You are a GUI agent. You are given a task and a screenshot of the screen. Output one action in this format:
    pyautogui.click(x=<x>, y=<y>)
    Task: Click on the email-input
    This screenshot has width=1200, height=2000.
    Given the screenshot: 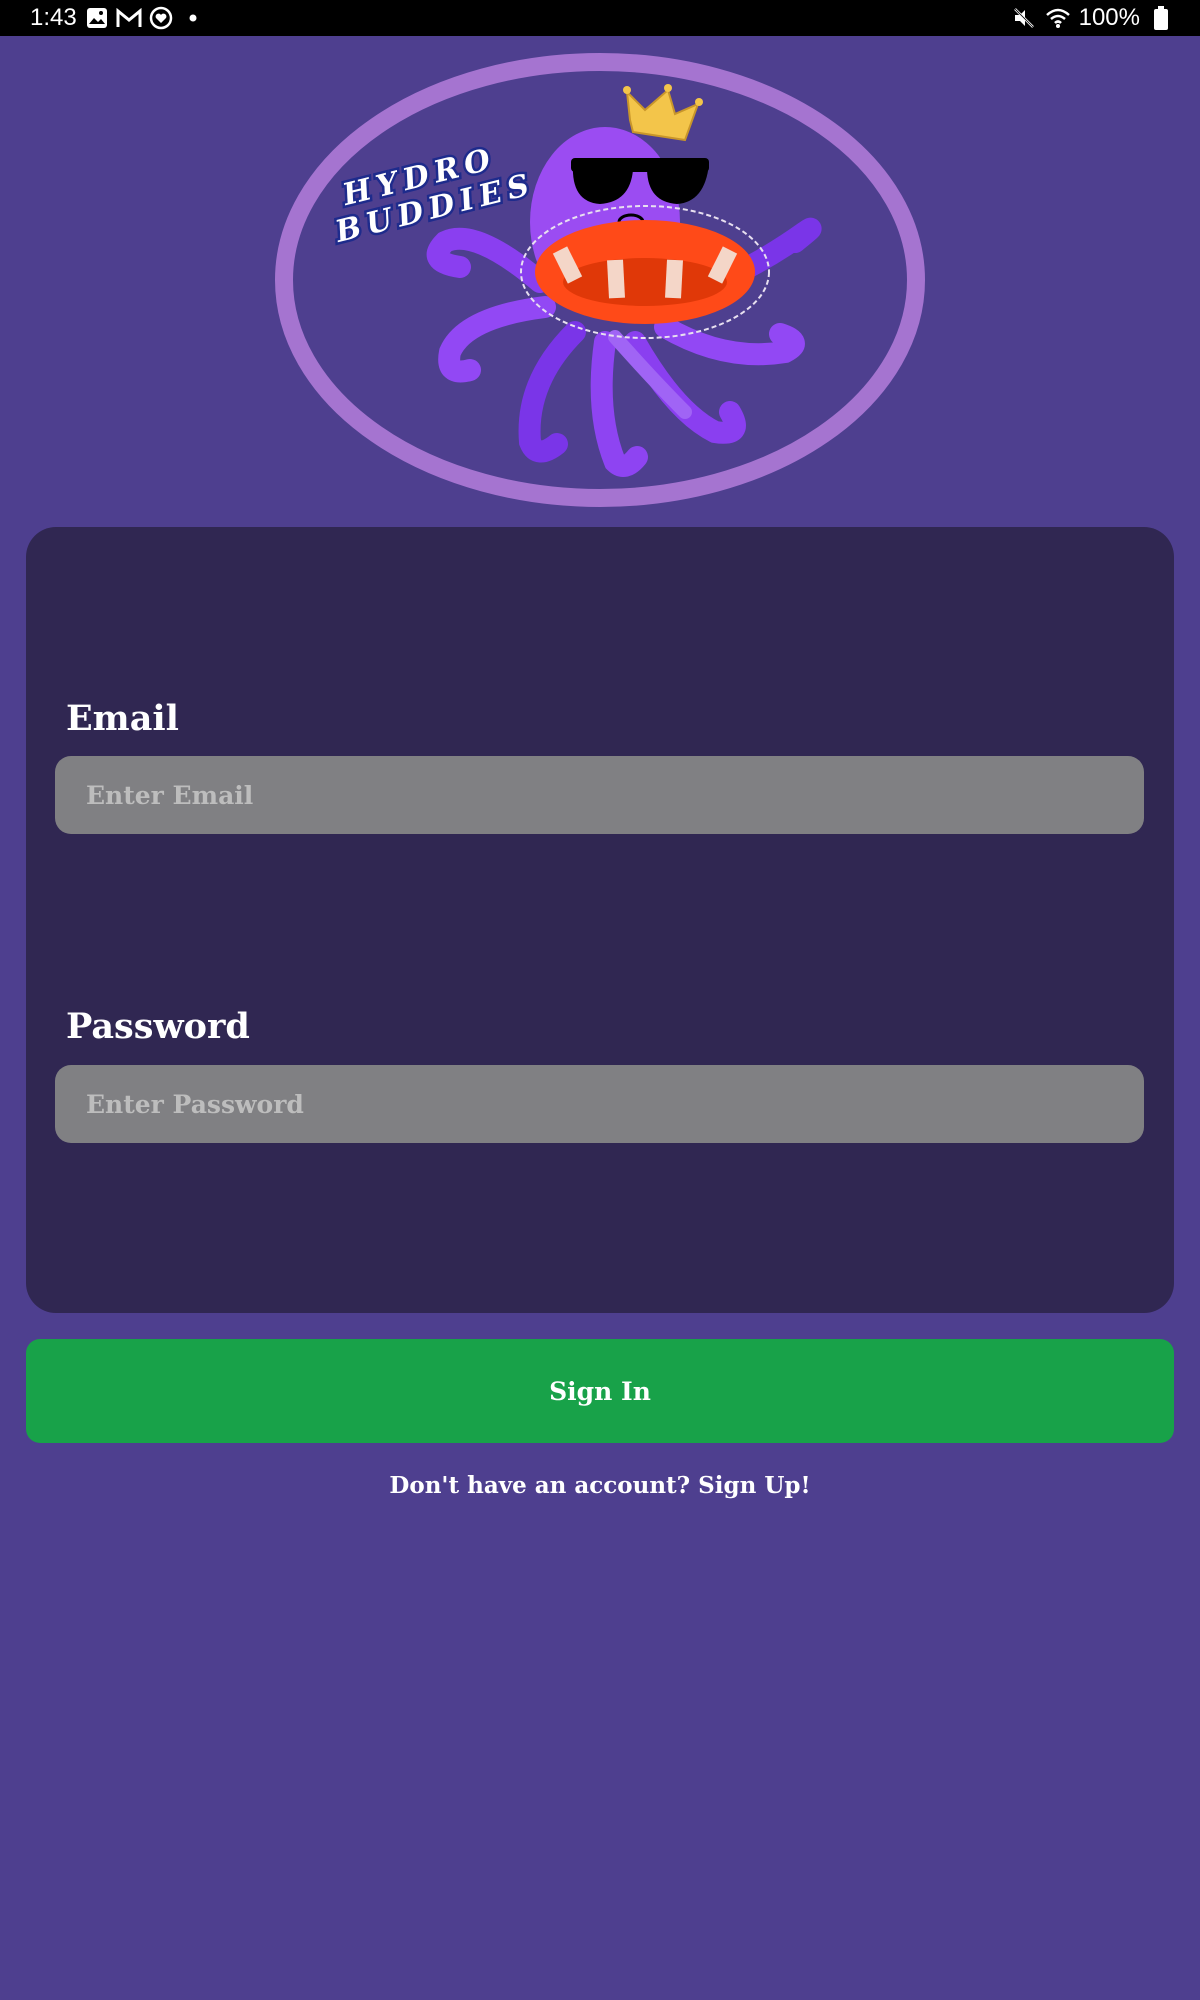 What is the action you would take?
    pyautogui.click(x=599, y=795)
    